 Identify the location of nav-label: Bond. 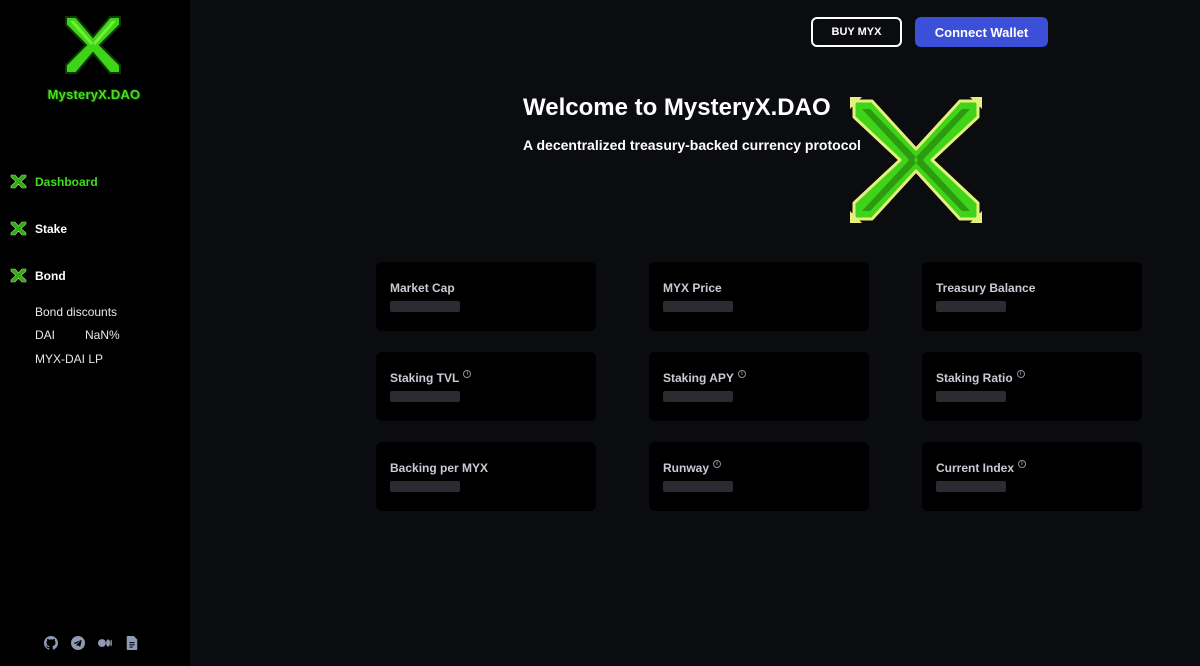
(50, 275).